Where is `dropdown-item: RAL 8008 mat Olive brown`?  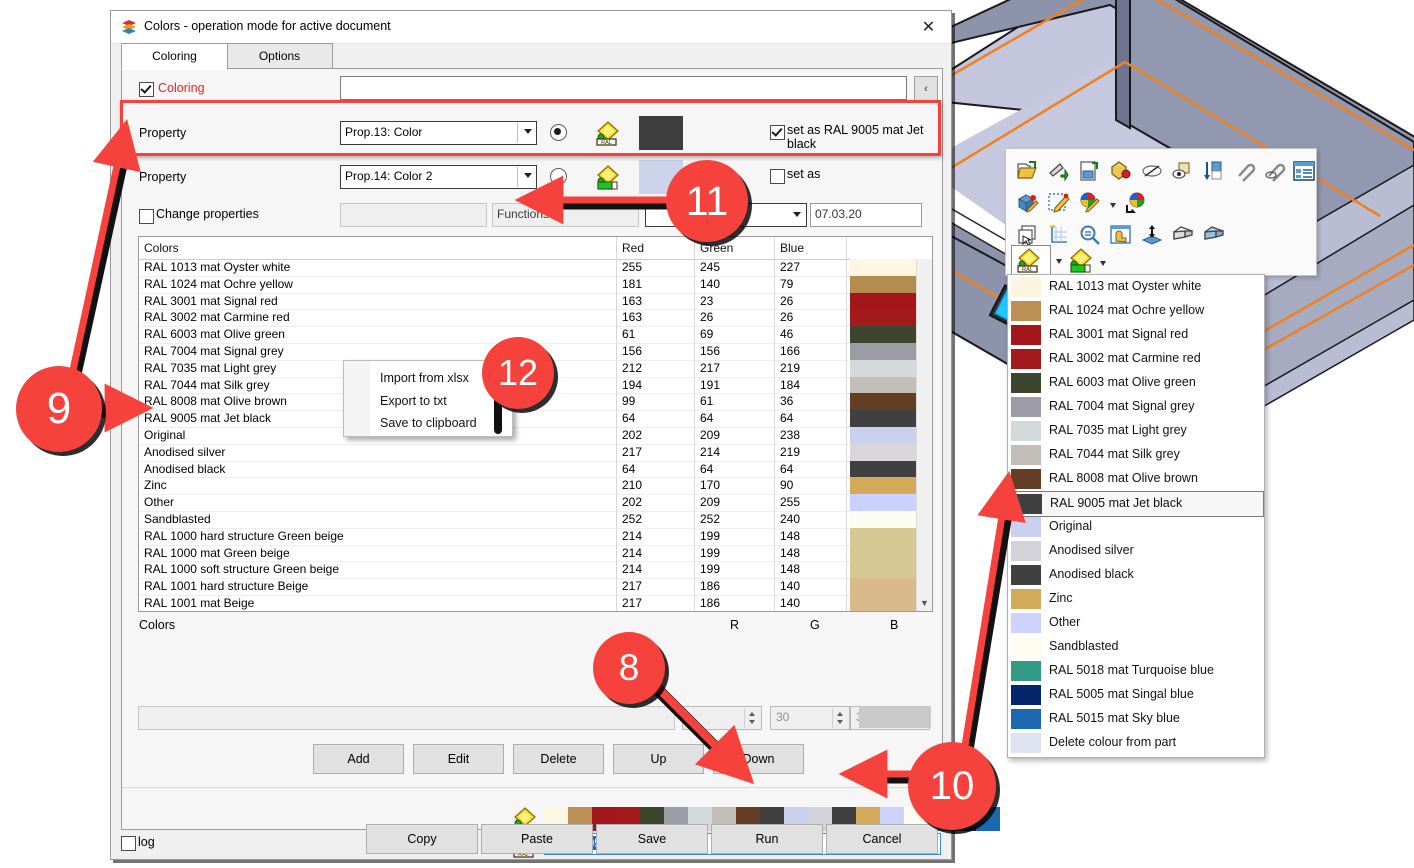 dropdown-item: RAL 8008 mat Olive brown is located at coordinates (1136, 479).